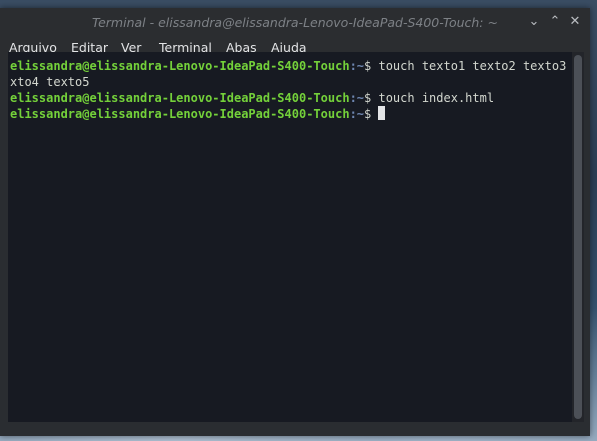  I want to click on command-text: touch texto1 texto2 texto3 te, so click(475, 66).